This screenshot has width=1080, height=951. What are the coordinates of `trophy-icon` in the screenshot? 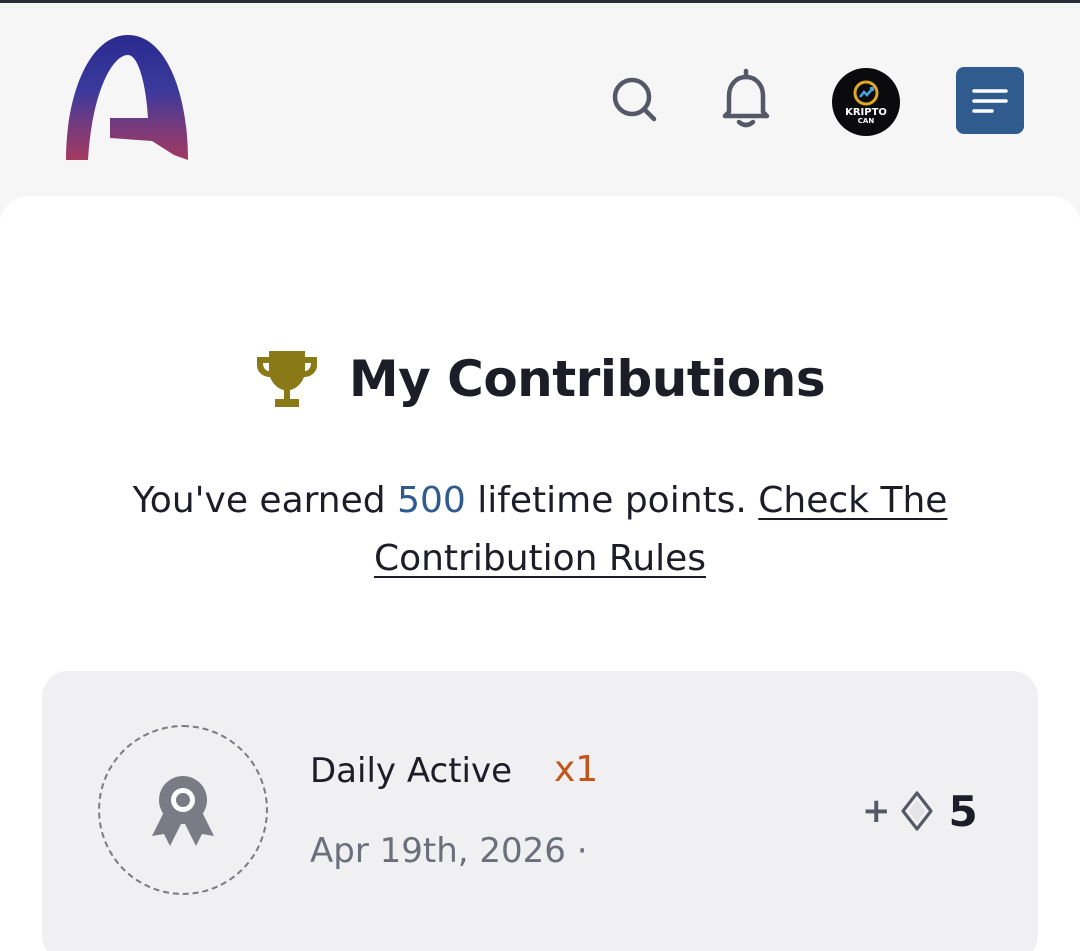 It's located at (286, 379).